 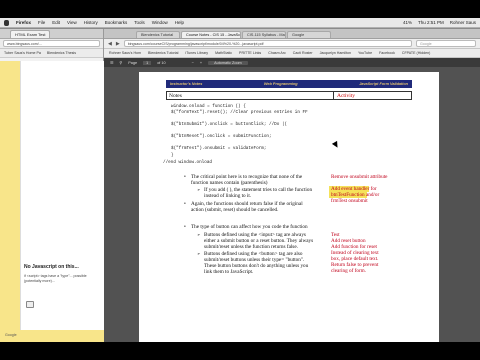 I want to click on bookmark-item: PRITTE Links, so click(x=250, y=53).